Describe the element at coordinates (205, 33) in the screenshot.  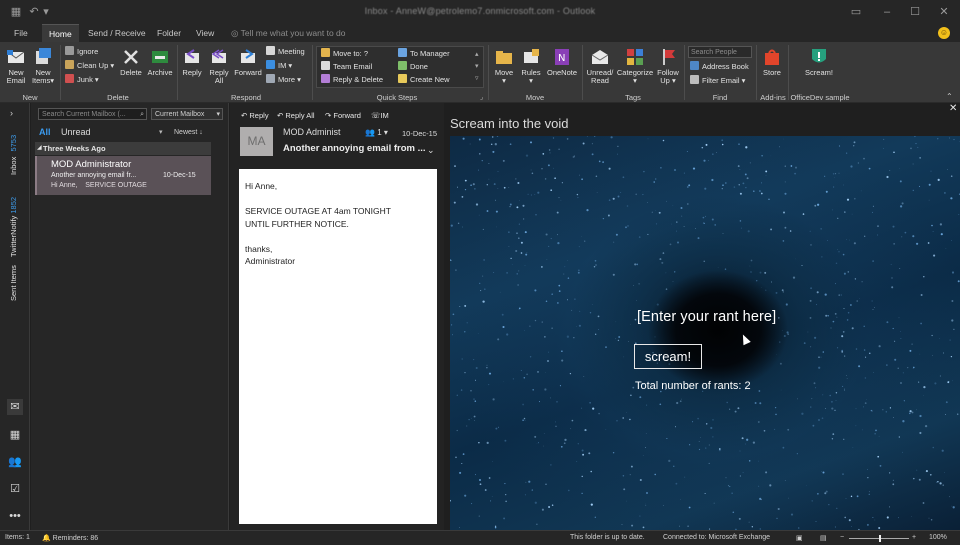
I see `tab-view: View` at that location.